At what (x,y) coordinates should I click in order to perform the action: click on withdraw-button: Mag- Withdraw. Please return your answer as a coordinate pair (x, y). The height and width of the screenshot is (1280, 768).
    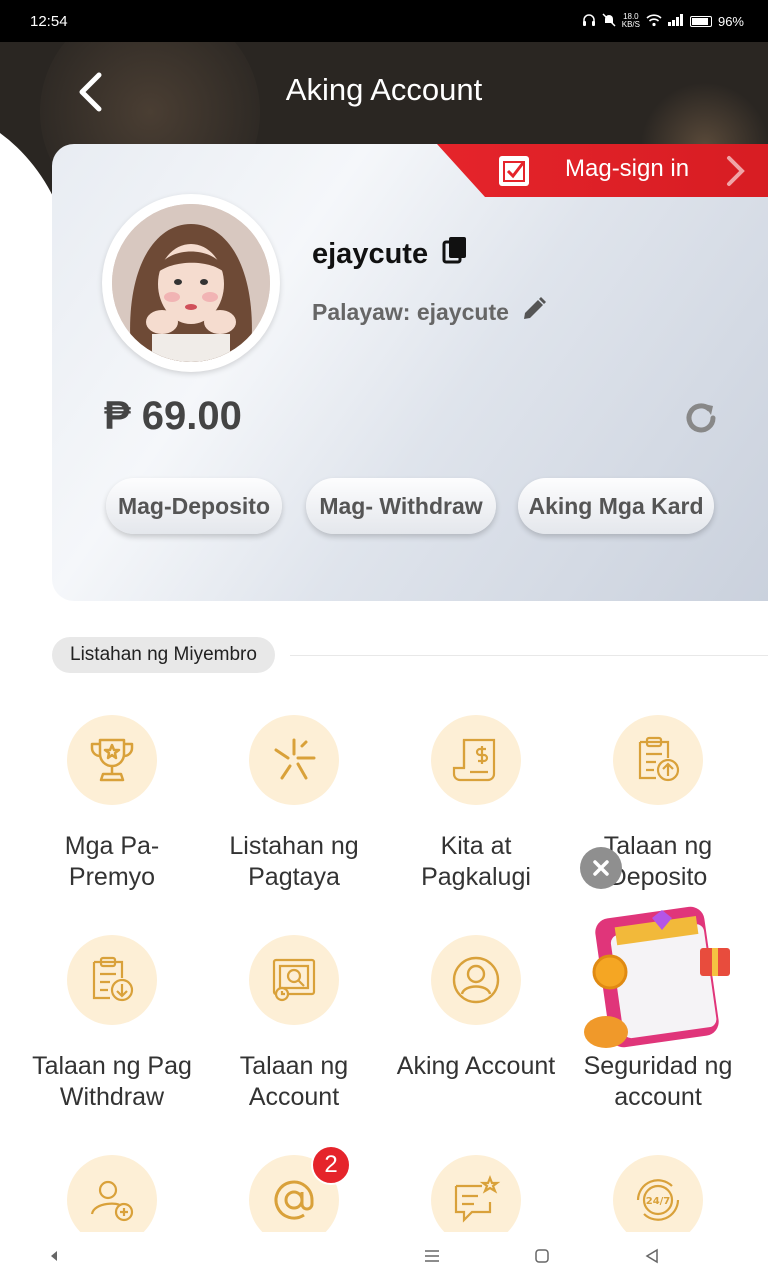
    Looking at the image, I should click on (401, 506).